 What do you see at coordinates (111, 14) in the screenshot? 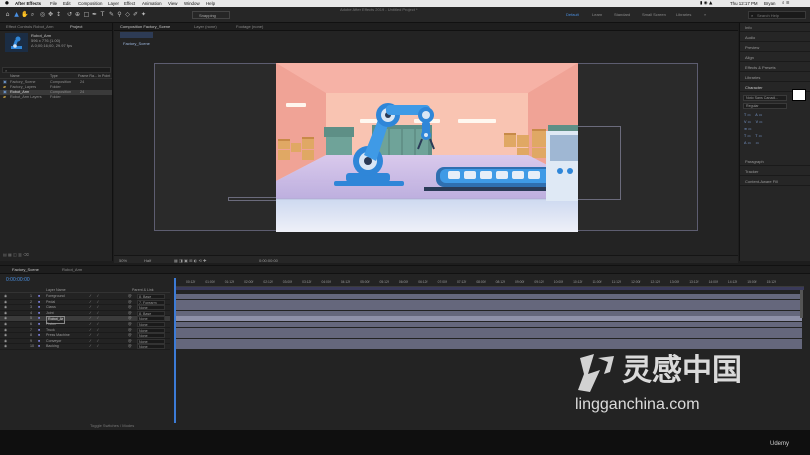
I see `brush-tool-icon: ✎` at bounding box center [111, 14].